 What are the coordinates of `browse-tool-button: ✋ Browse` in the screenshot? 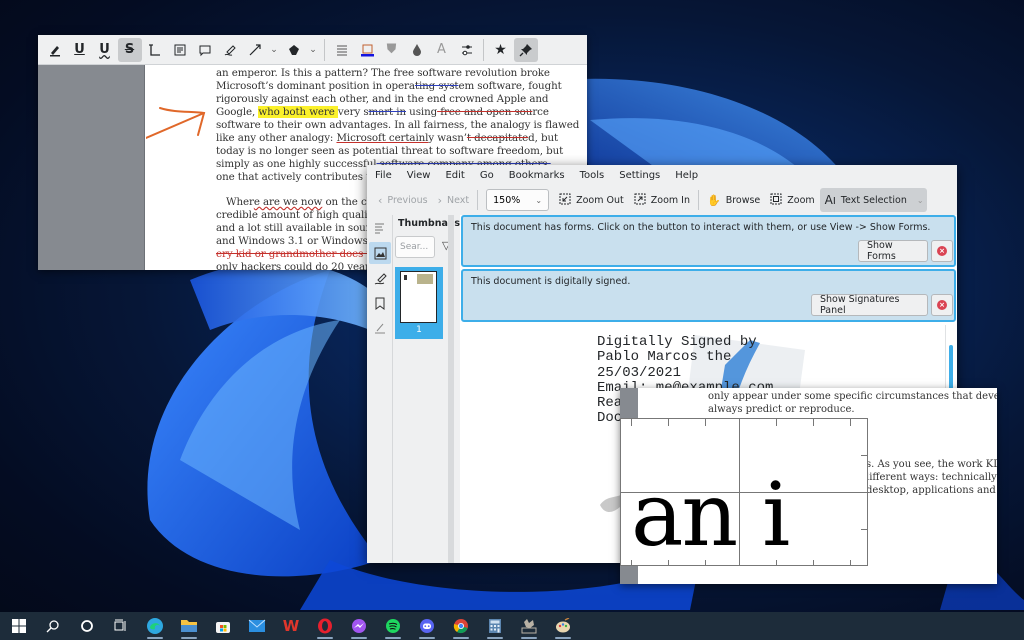 It's located at (733, 200).